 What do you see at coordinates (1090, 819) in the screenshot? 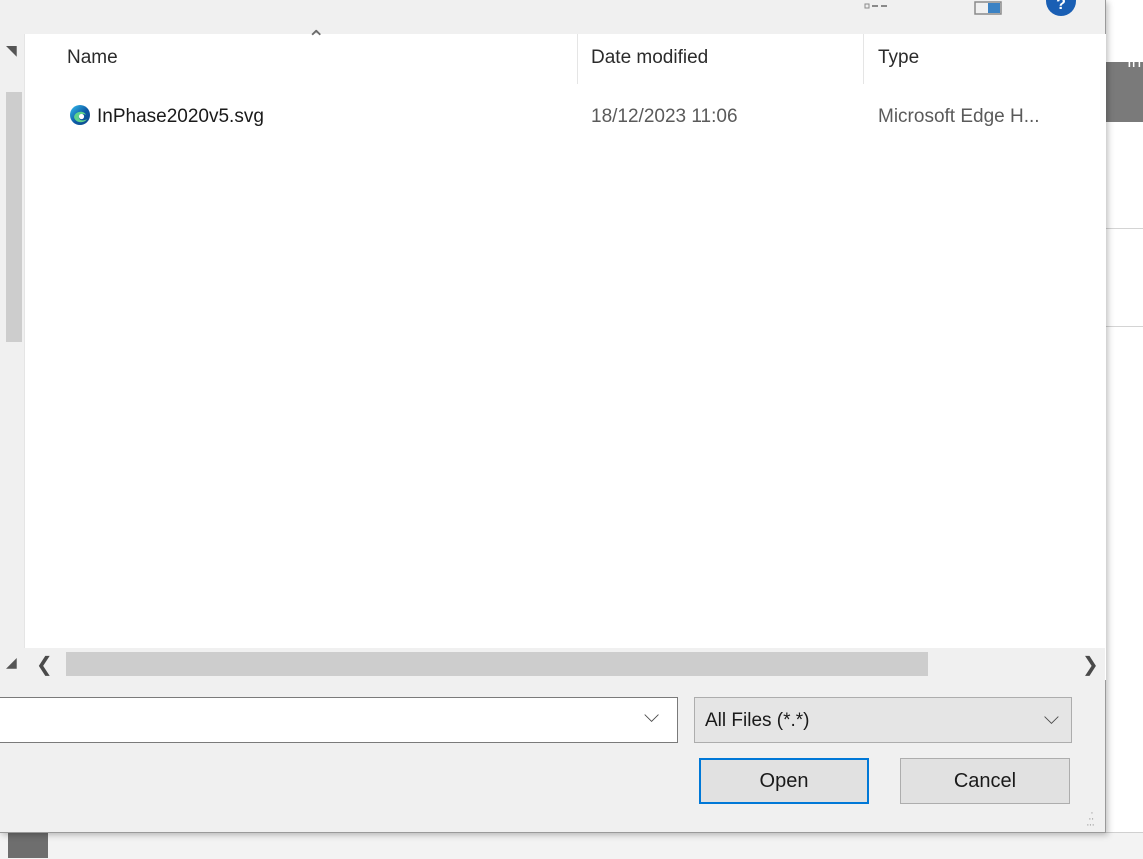
I see `resize-grip-icon: · ·· ···` at bounding box center [1090, 819].